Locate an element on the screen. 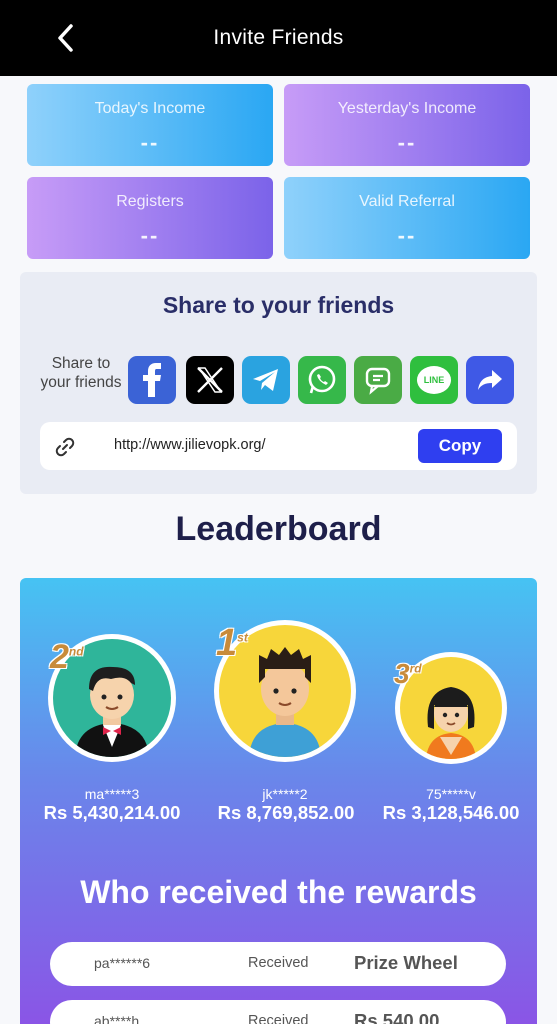  registers-card: Registers -- is located at coordinates (150, 218).